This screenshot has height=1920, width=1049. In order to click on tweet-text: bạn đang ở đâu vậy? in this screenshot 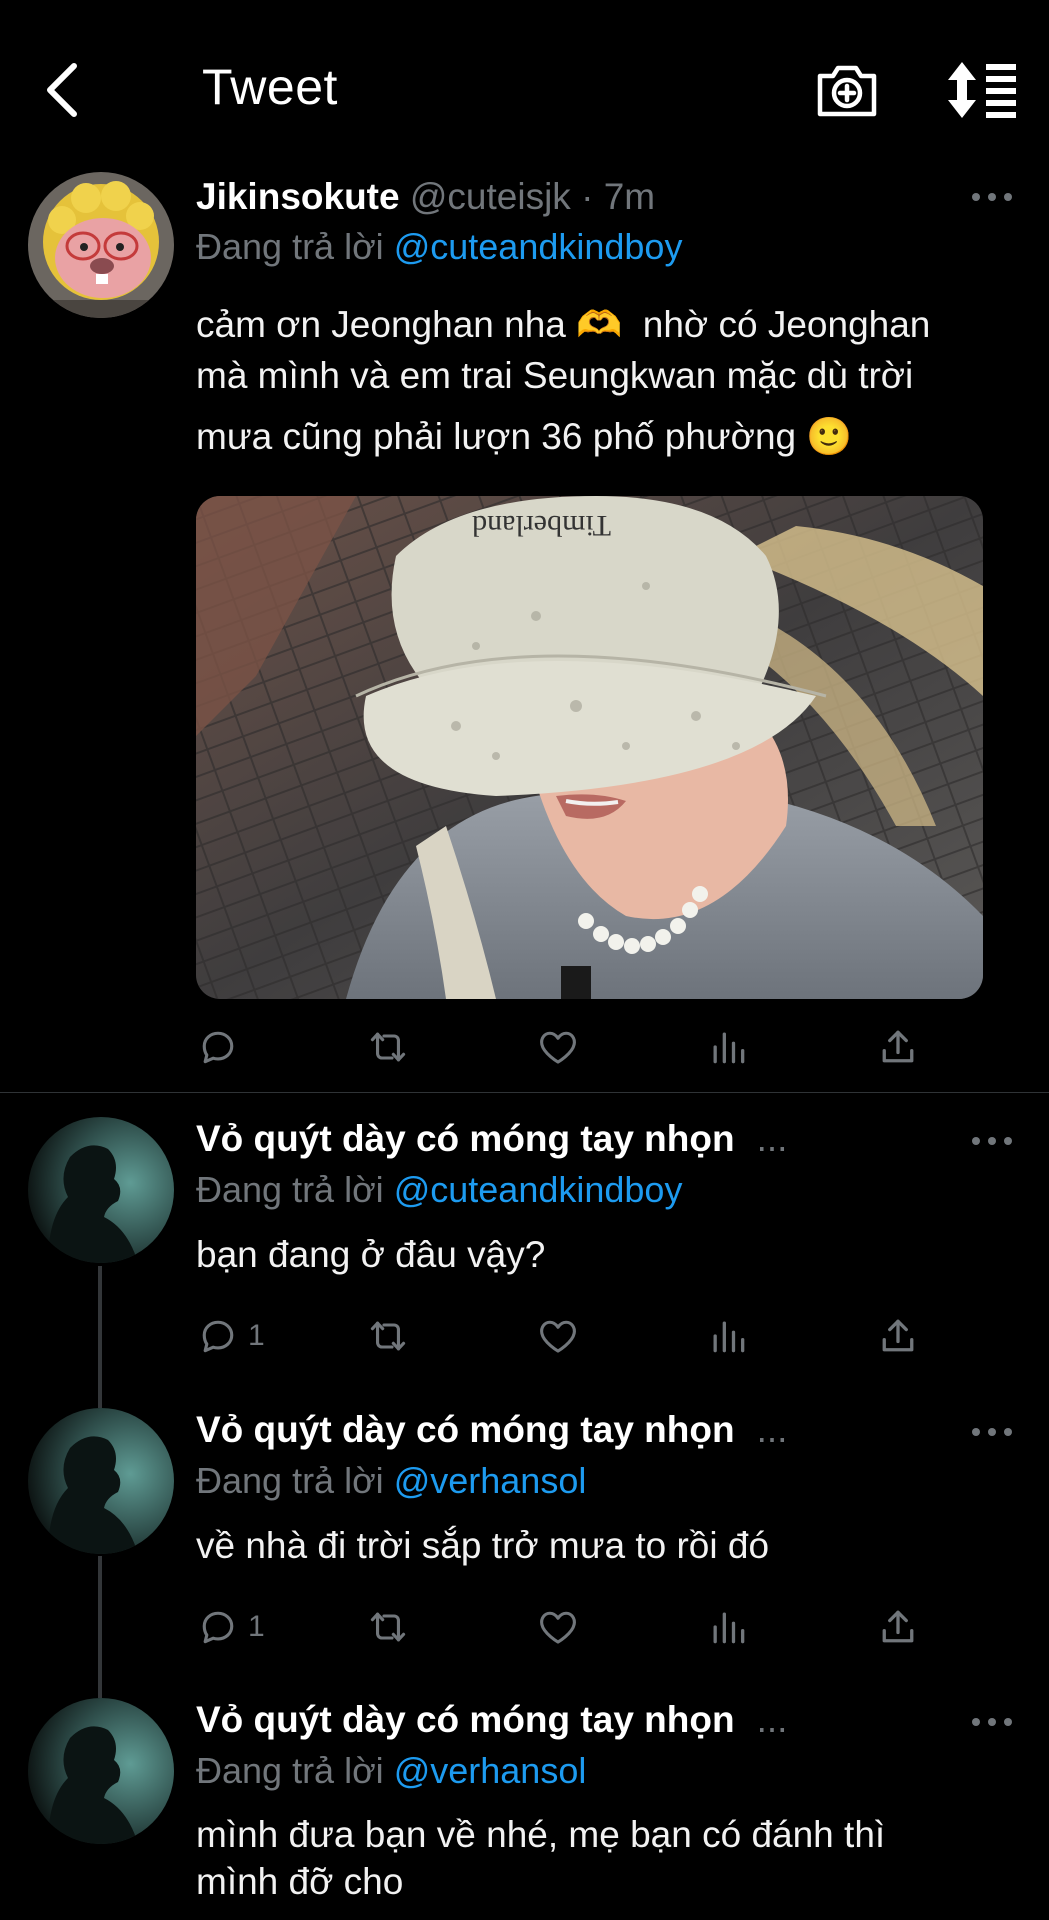, I will do `click(371, 1254)`.